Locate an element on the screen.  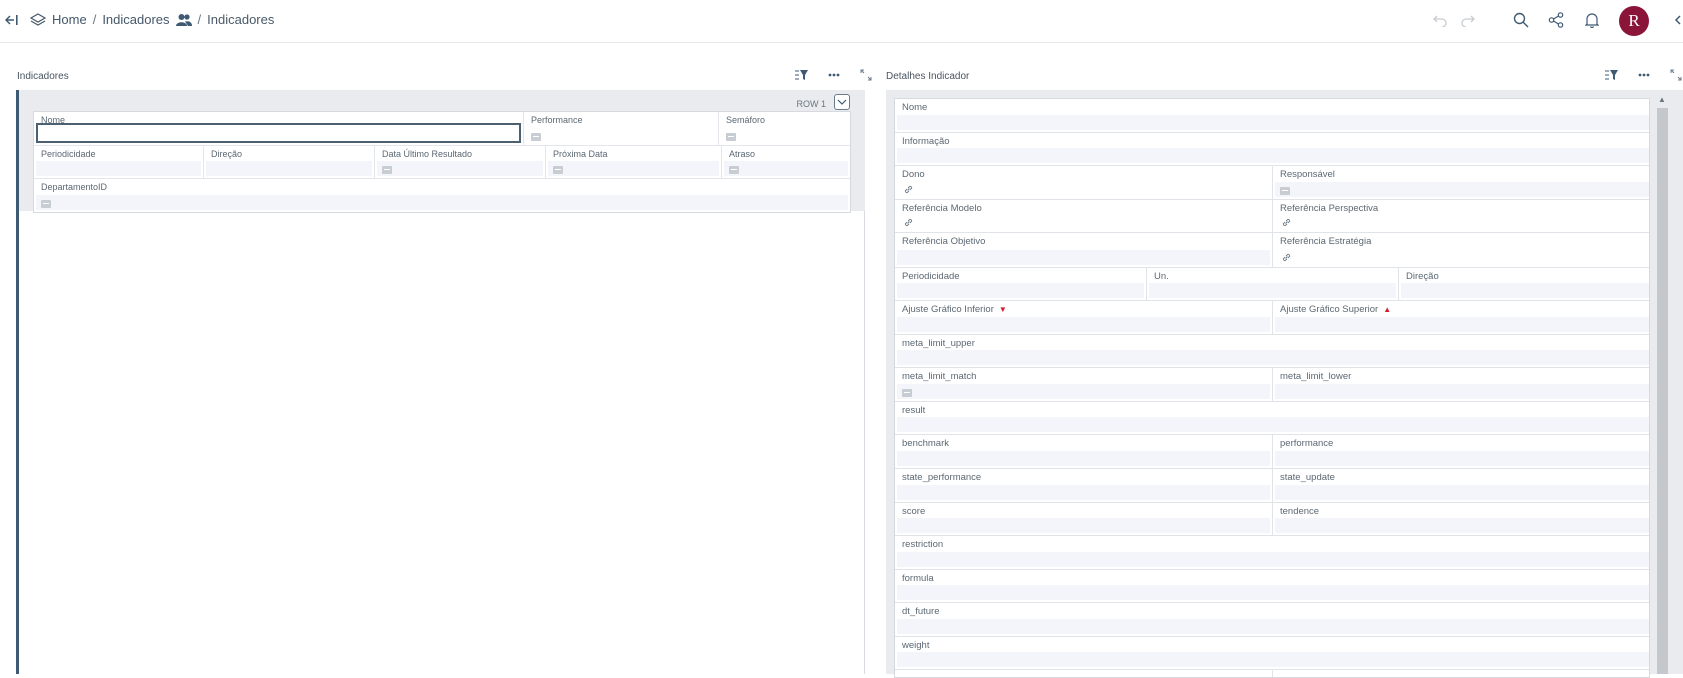
undo-icon is located at coordinates (1440, 20).